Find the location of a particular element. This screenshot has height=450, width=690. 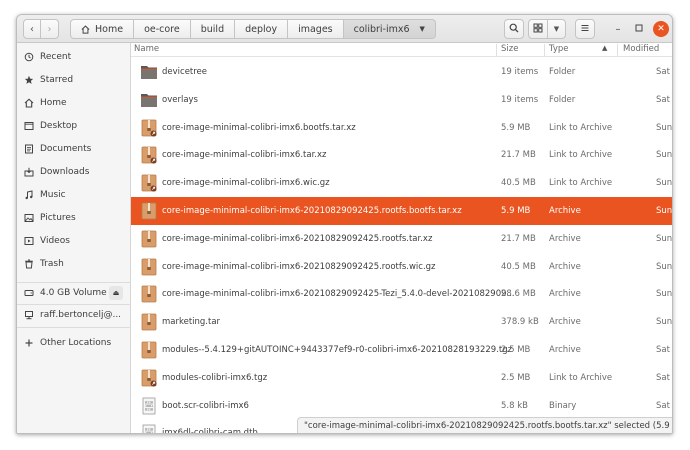

column-header-modified: Modified is located at coordinates (641, 49).